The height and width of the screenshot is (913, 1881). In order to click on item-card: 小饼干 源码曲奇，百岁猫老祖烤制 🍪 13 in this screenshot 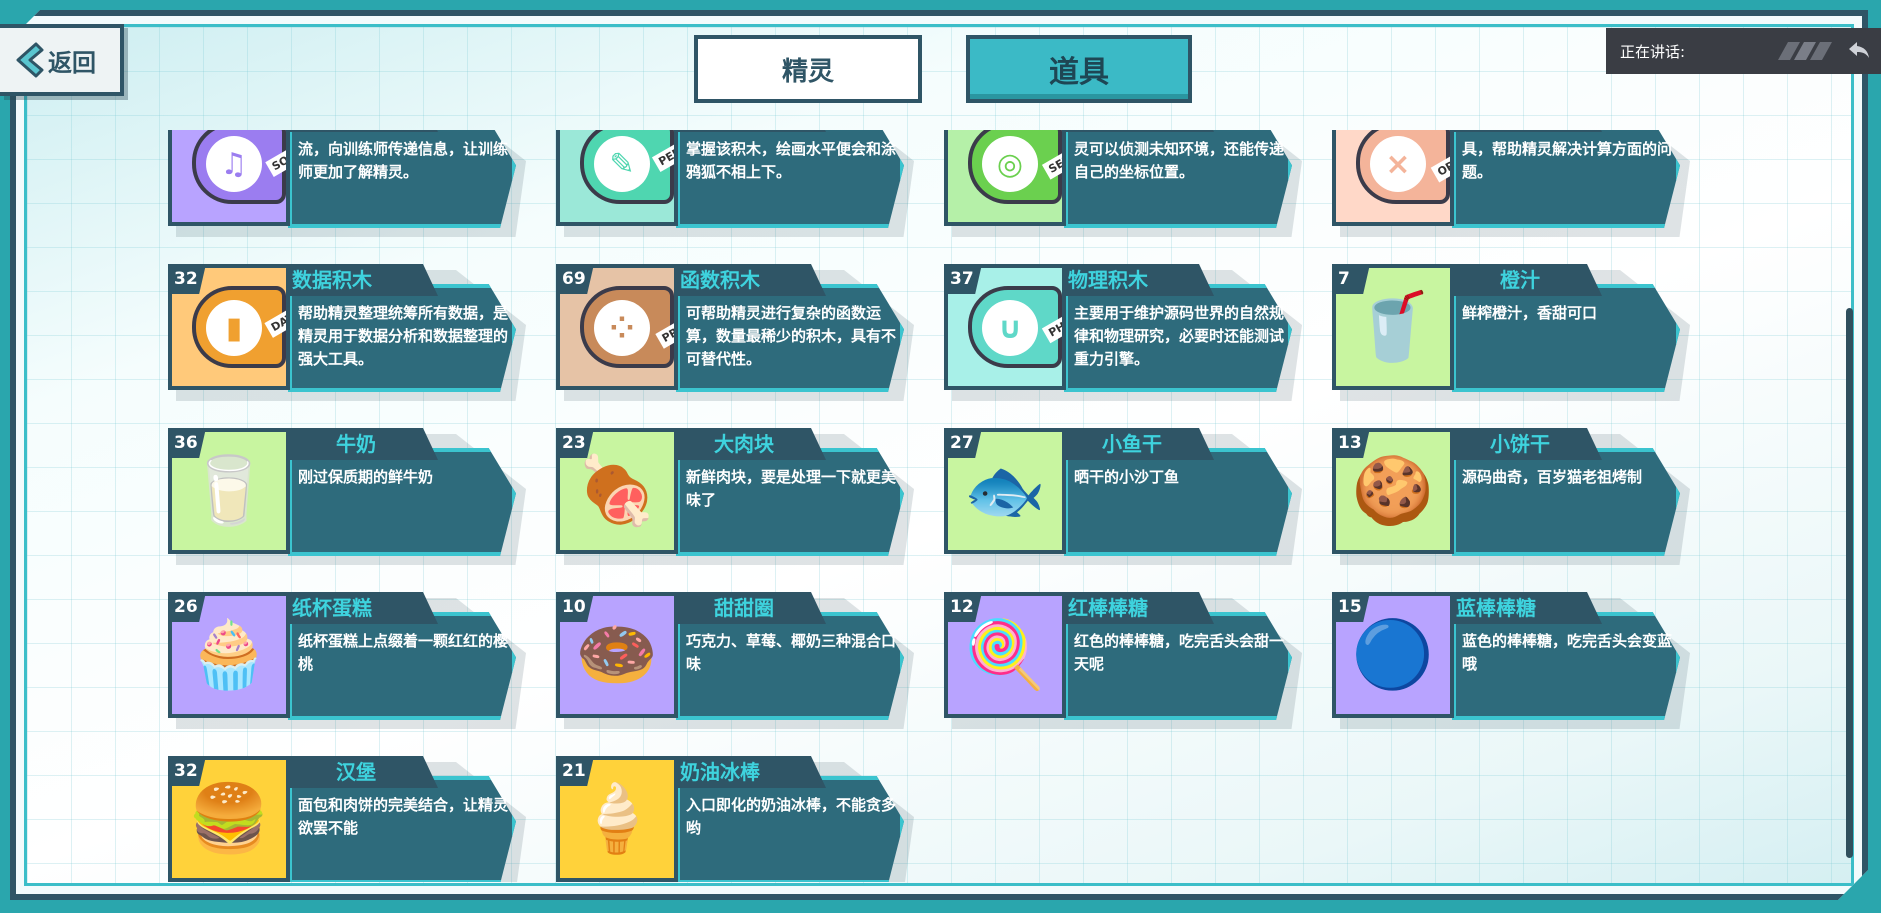, I will do `click(1511, 496)`.